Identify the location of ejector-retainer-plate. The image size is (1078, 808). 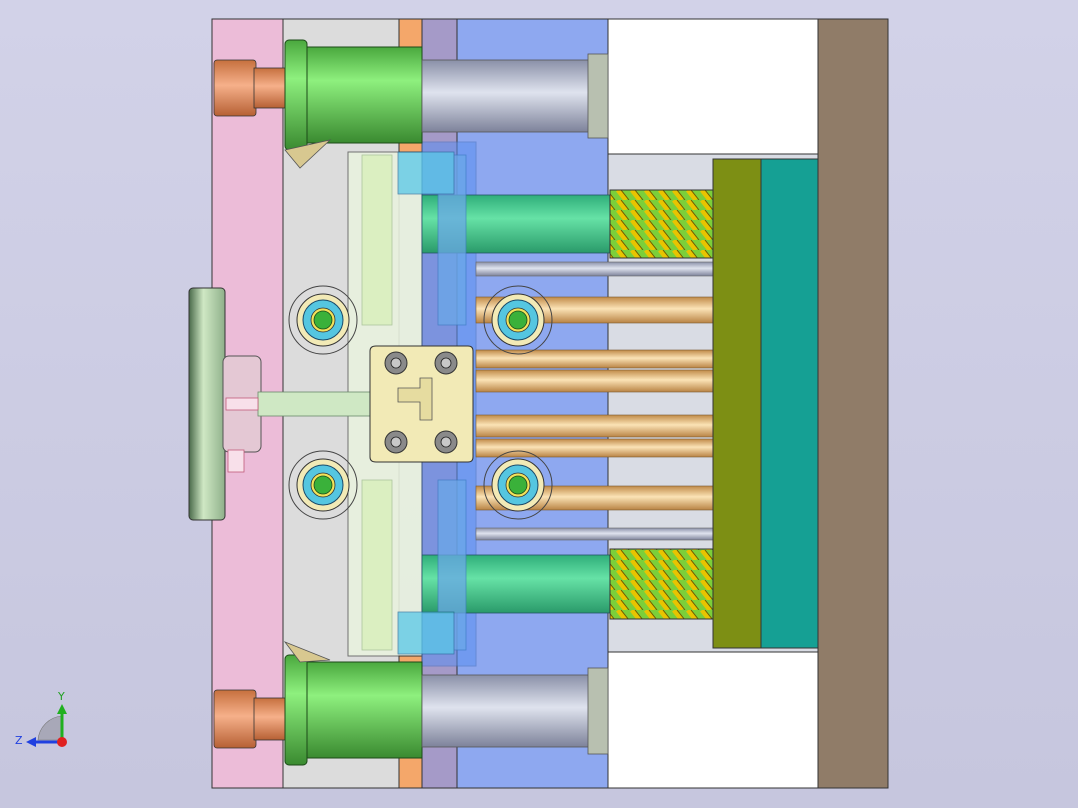
(789, 403).